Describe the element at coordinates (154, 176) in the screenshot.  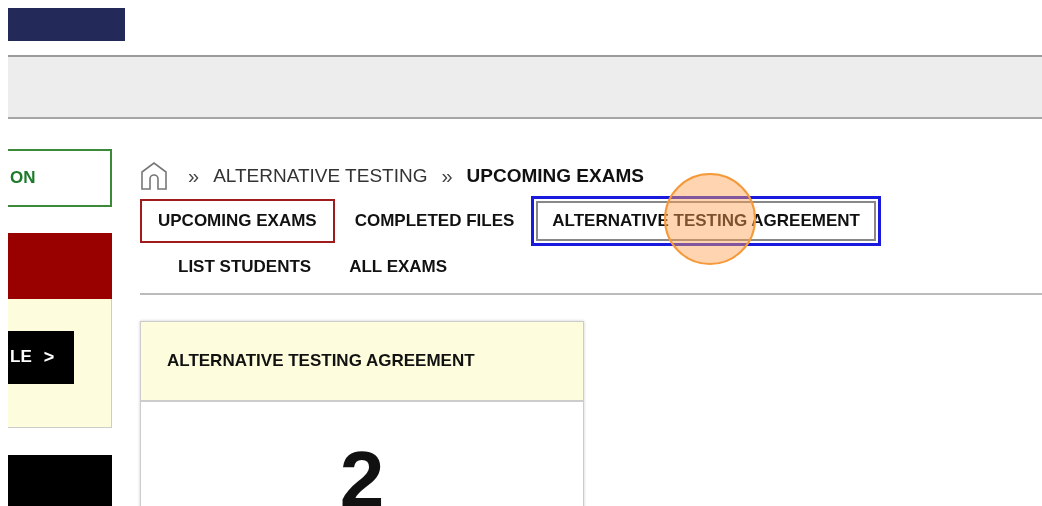
I see `home-icon` at that location.